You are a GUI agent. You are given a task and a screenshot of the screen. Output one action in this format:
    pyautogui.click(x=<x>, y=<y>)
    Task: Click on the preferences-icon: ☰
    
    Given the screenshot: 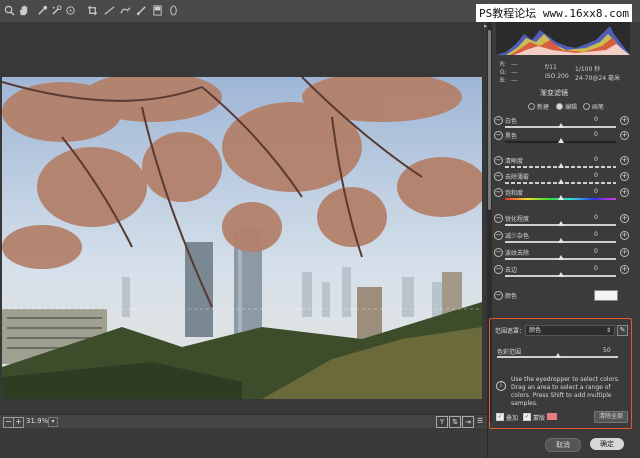 What is the action you would take?
    pyautogui.click(x=480, y=421)
    